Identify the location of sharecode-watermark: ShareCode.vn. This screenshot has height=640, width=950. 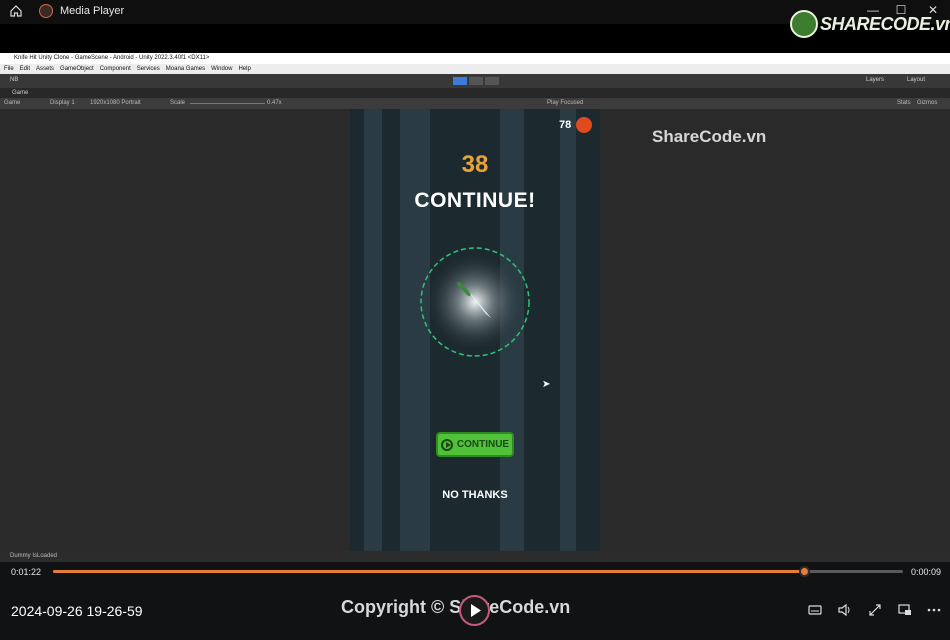
(709, 136).